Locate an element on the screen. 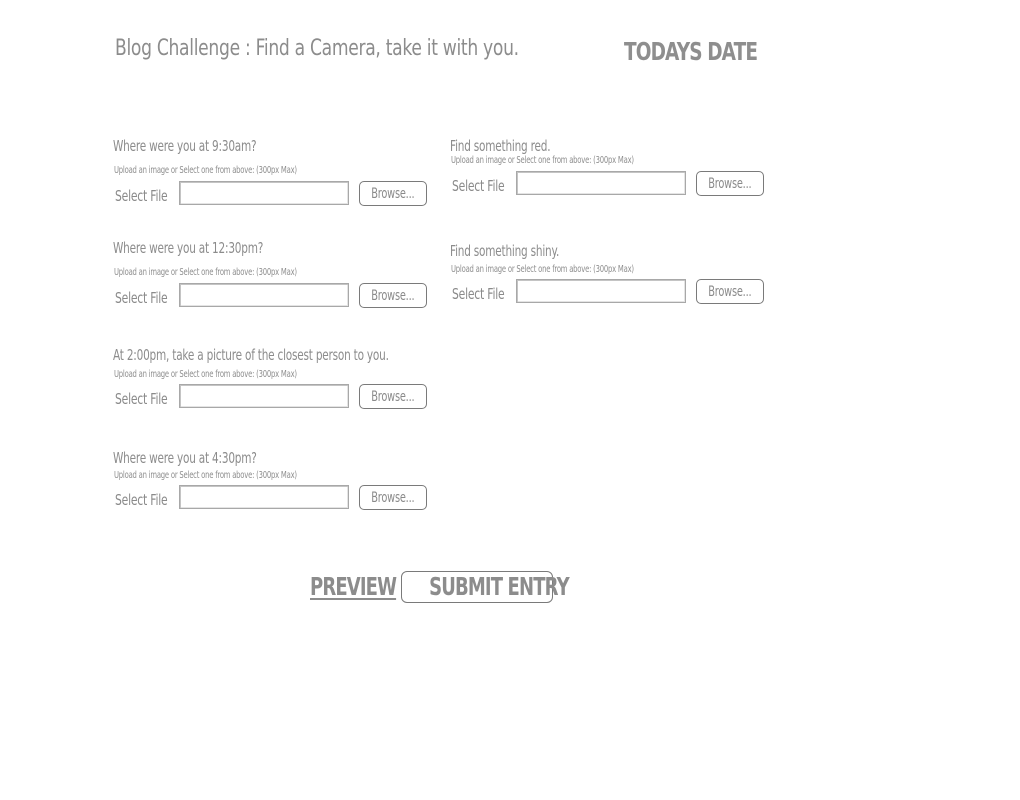 The width and height of the screenshot is (1020, 800). challenge-question: Where were you at 12:30pm? is located at coordinates (188, 248).